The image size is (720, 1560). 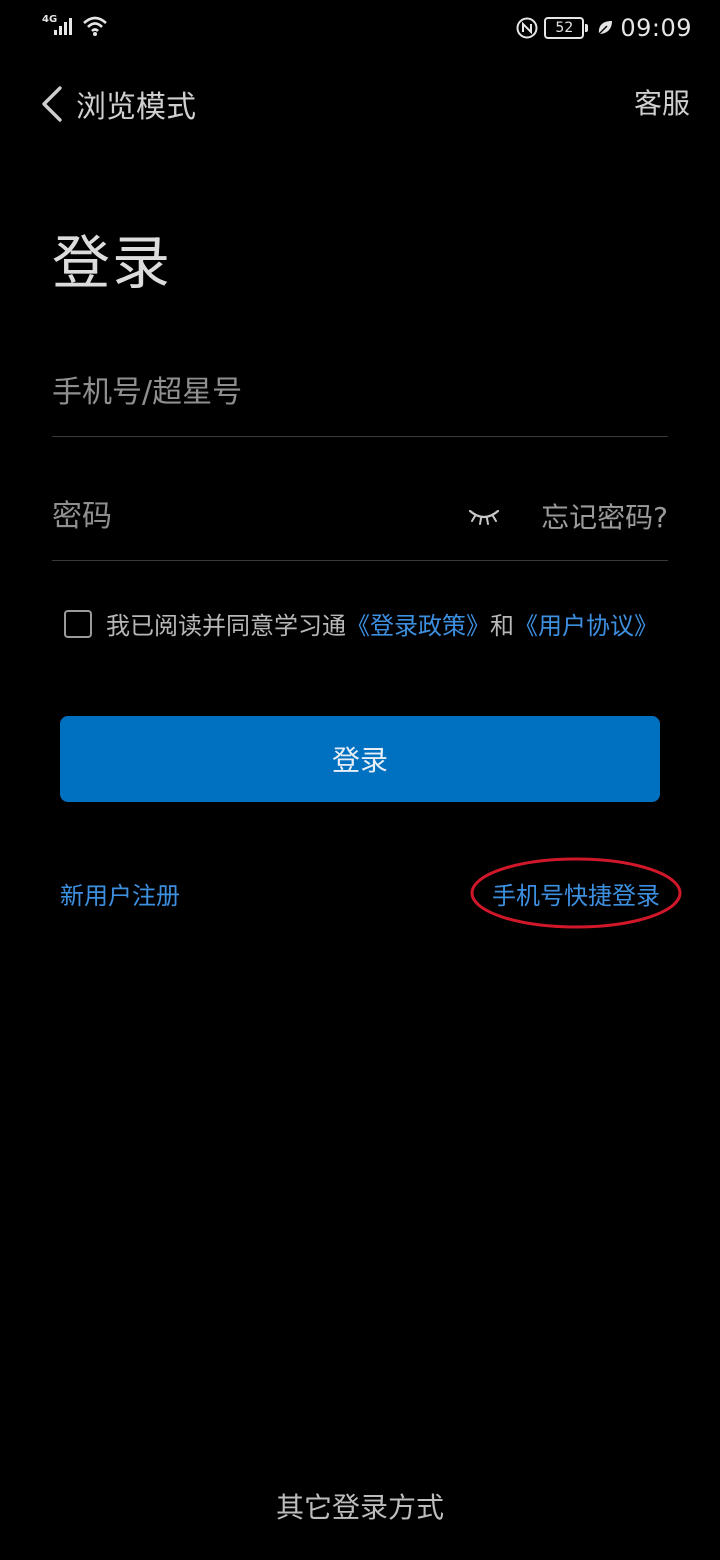 I want to click on clock: 09:09, so click(x=656, y=28).